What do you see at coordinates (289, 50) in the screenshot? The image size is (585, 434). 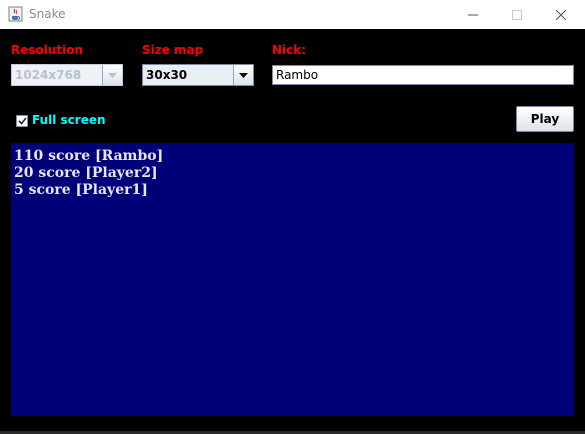 I see `nick-label: Nick:` at bounding box center [289, 50].